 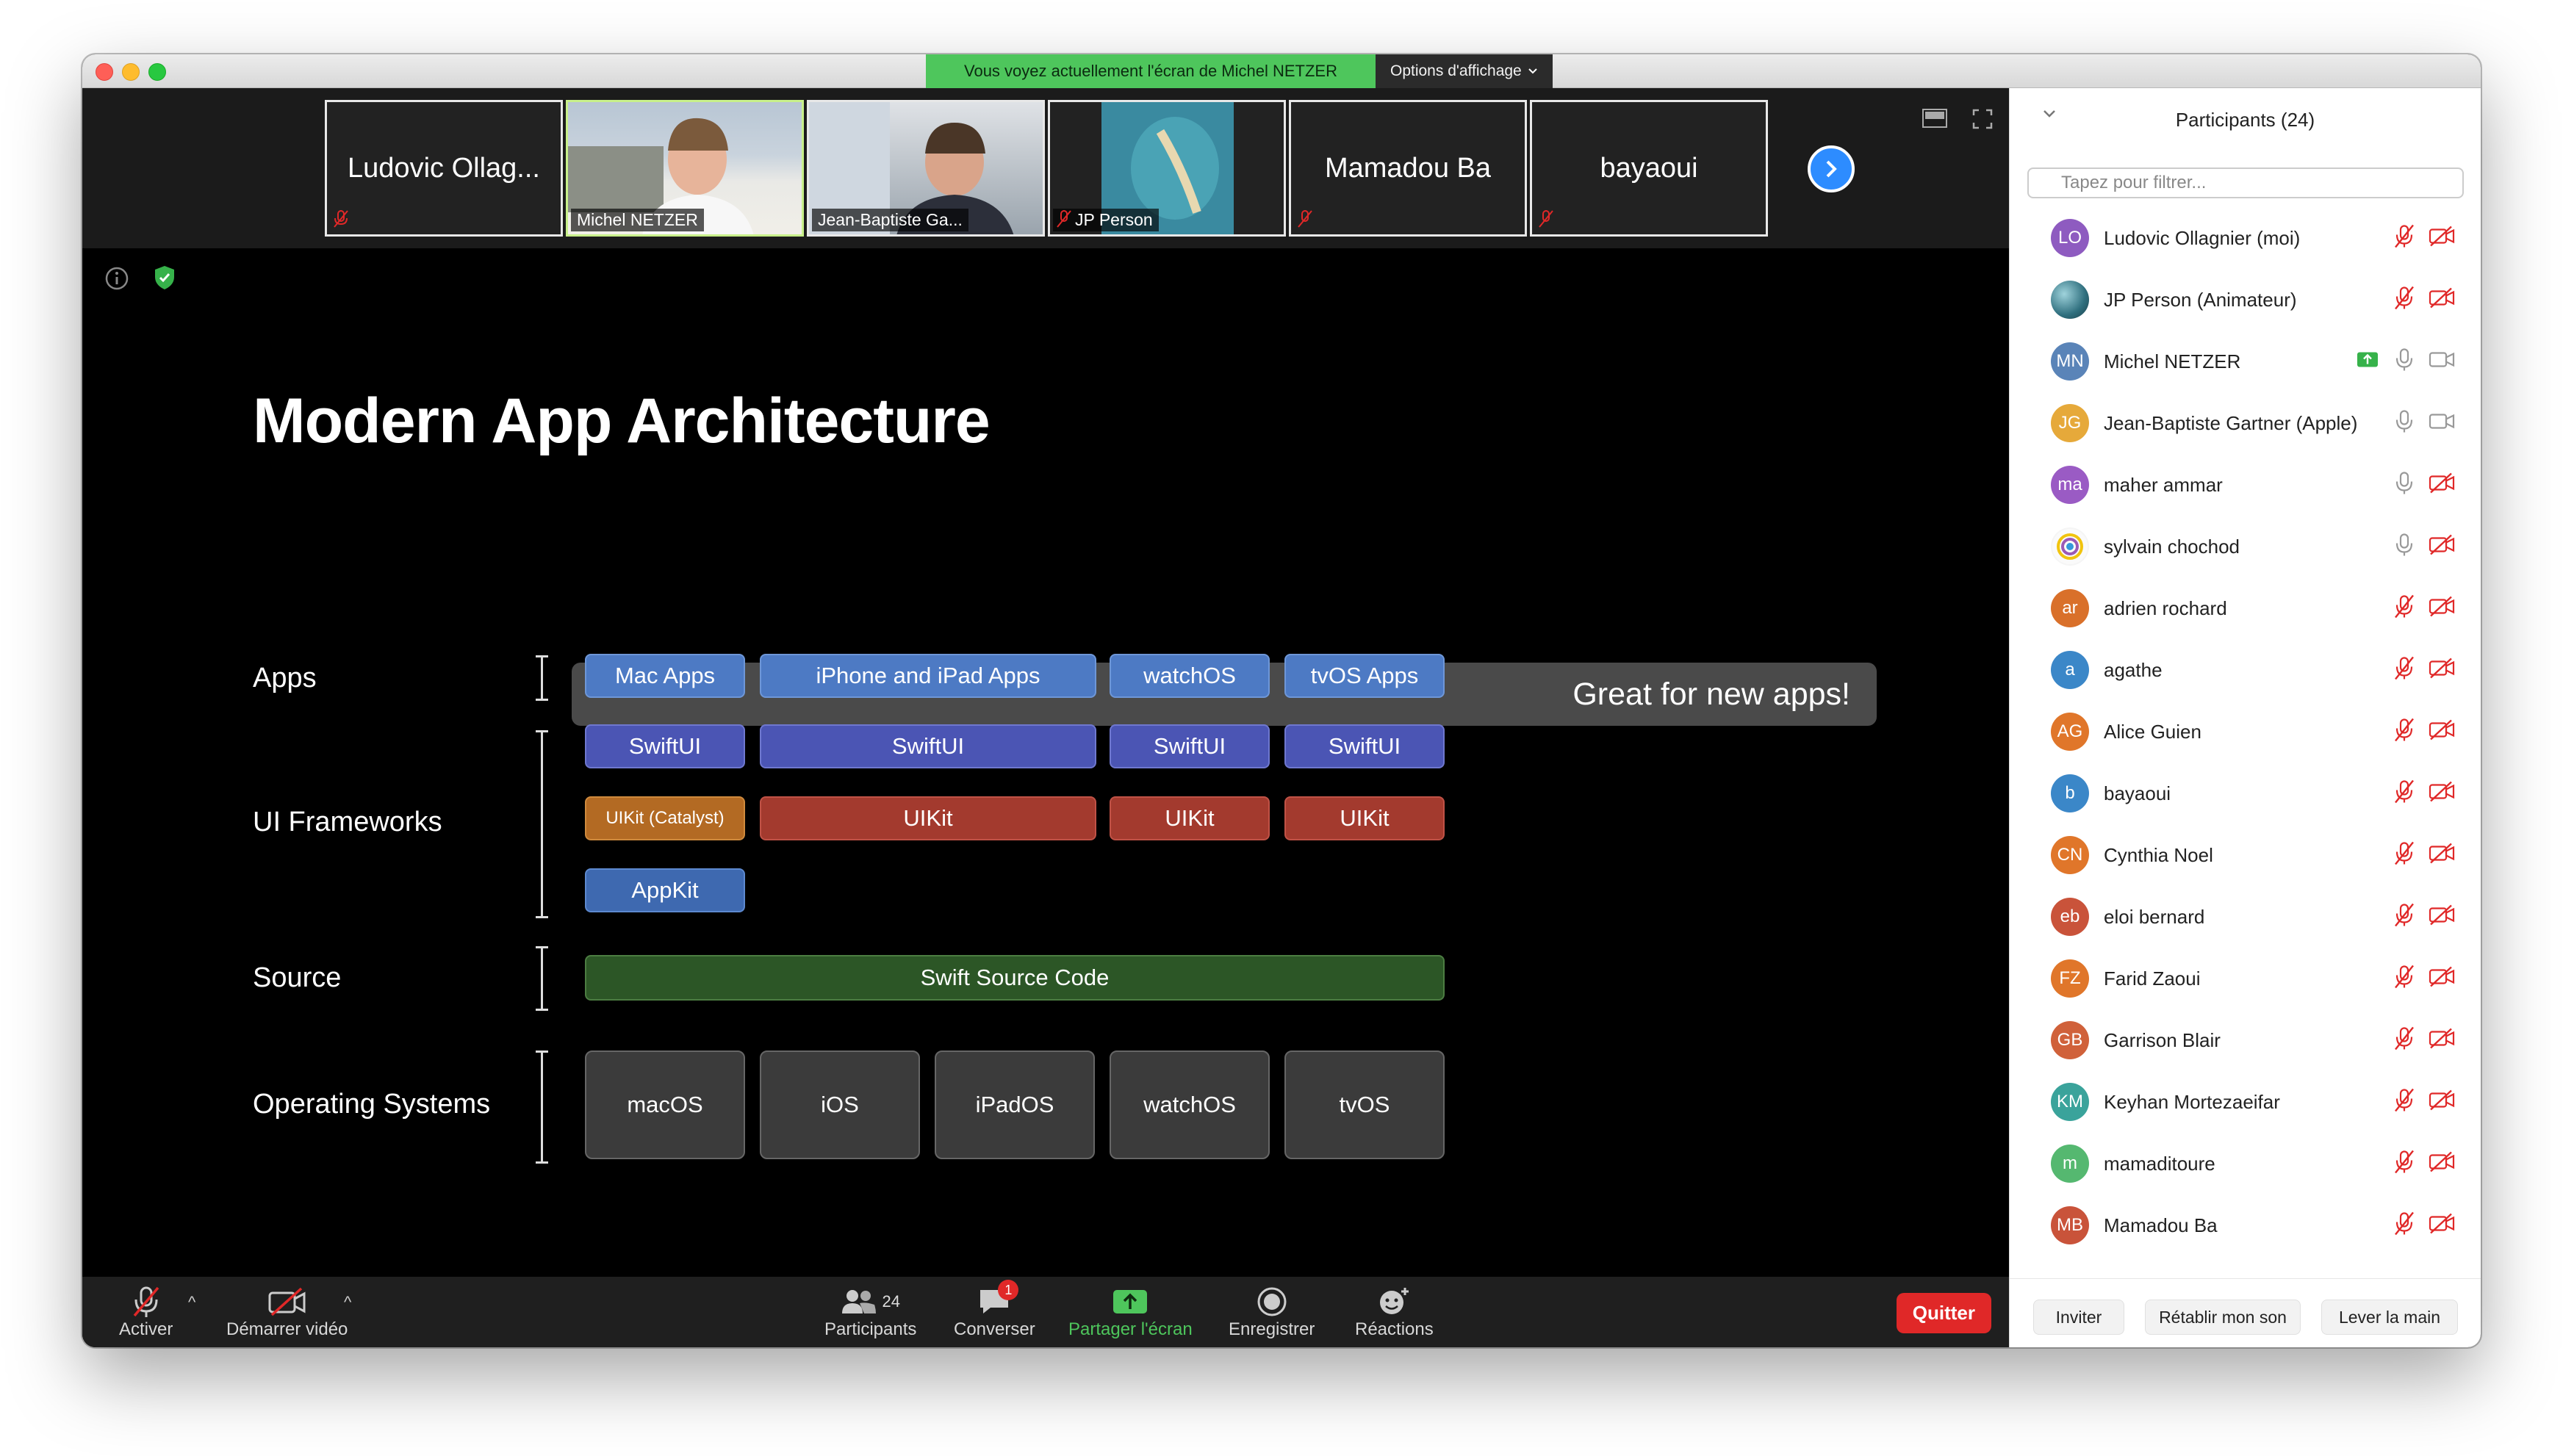 I want to click on participant-row: JG Jean-Baptiste Gartner (Apple), so click(x=2245, y=423).